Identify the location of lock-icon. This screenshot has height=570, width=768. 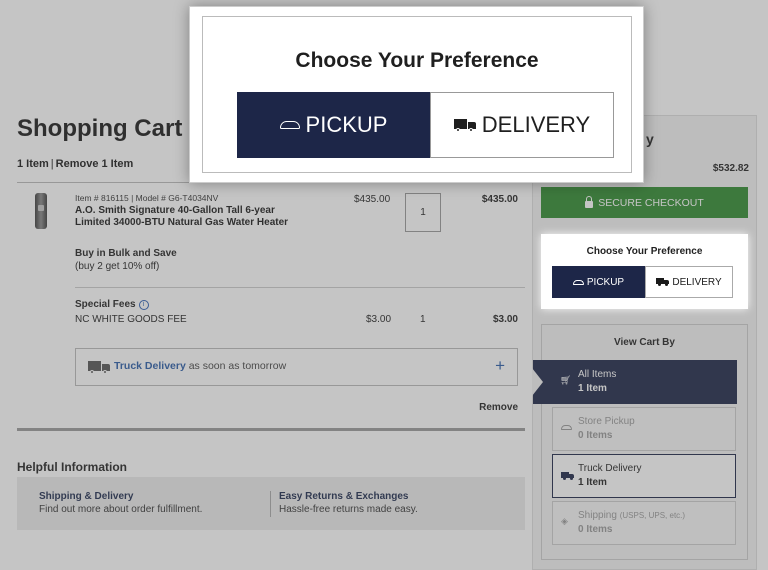
(589, 202).